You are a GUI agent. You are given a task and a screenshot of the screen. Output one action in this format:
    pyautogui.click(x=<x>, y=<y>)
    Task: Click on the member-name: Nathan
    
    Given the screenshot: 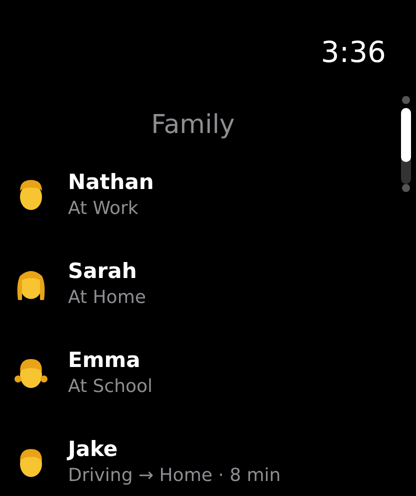 What is the action you would take?
    pyautogui.click(x=111, y=182)
    